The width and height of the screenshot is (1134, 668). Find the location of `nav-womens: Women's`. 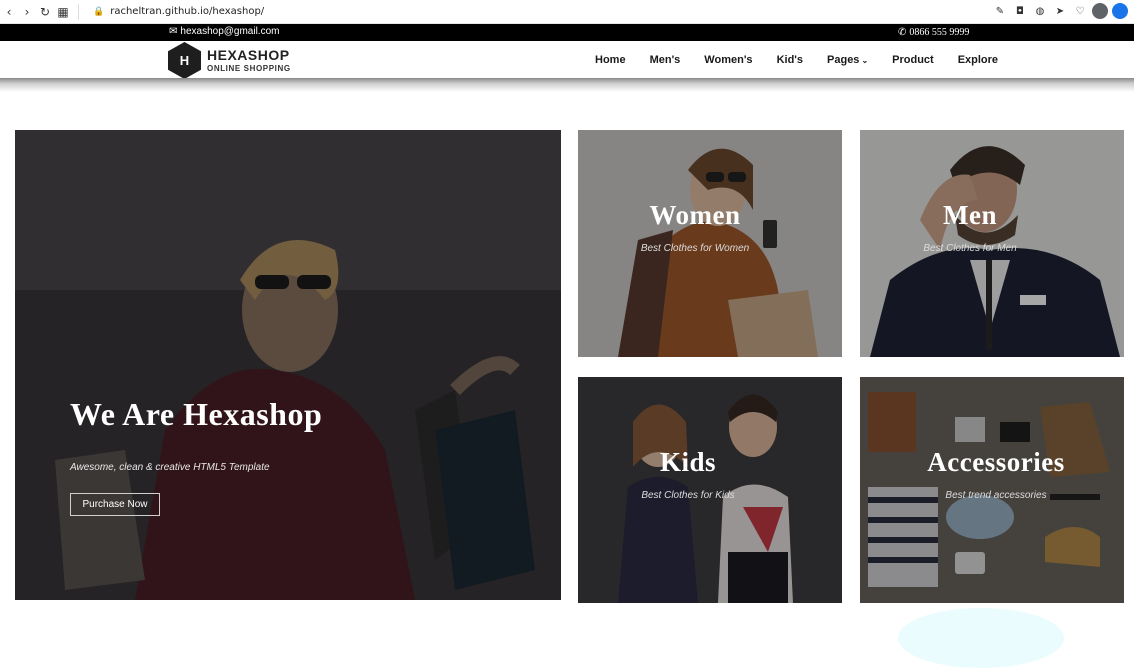

nav-womens: Women's is located at coordinates (728, 60).